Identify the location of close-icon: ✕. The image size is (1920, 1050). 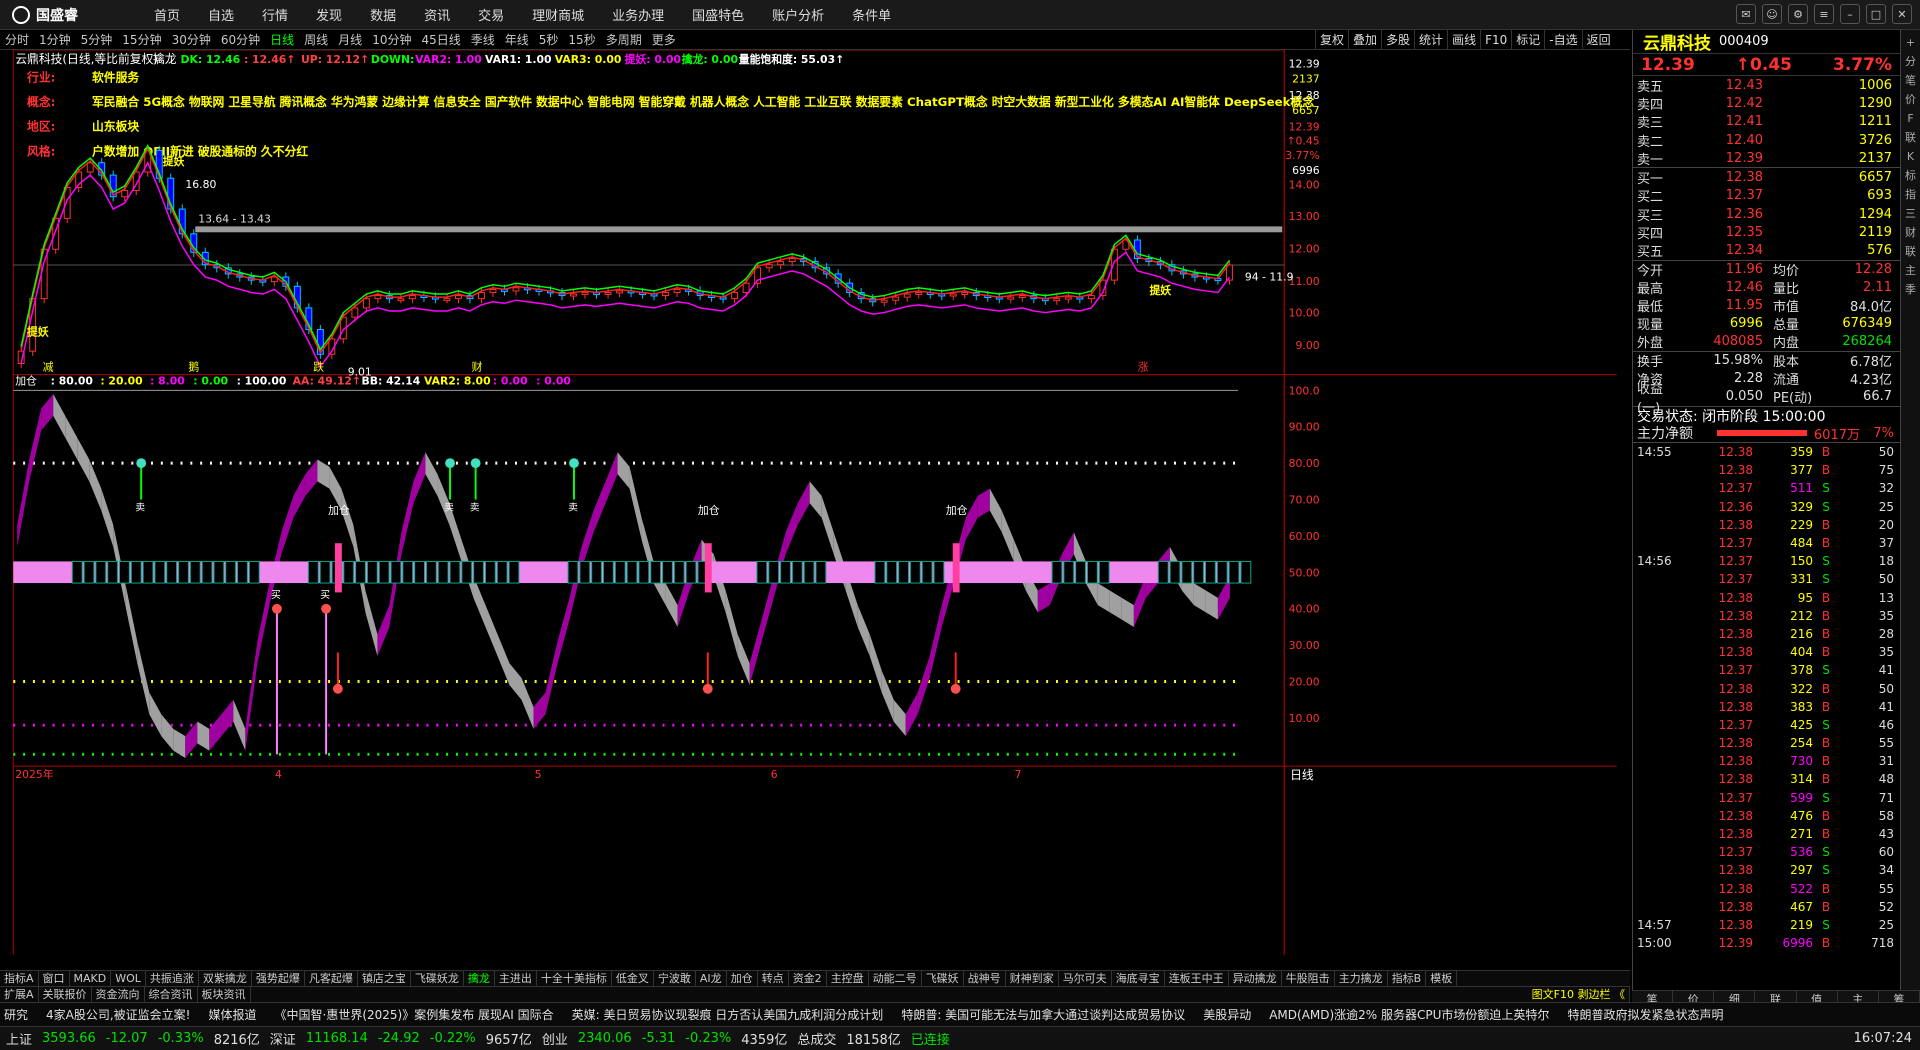
(1902, 14).